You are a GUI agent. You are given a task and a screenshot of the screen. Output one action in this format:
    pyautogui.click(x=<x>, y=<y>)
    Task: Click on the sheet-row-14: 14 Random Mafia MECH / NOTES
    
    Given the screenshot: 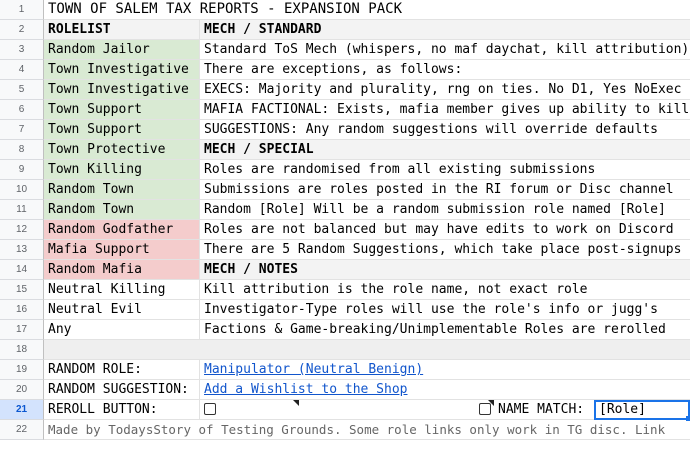 What is the action you would take?
    pyautogui.click(x=345, y=270)
    